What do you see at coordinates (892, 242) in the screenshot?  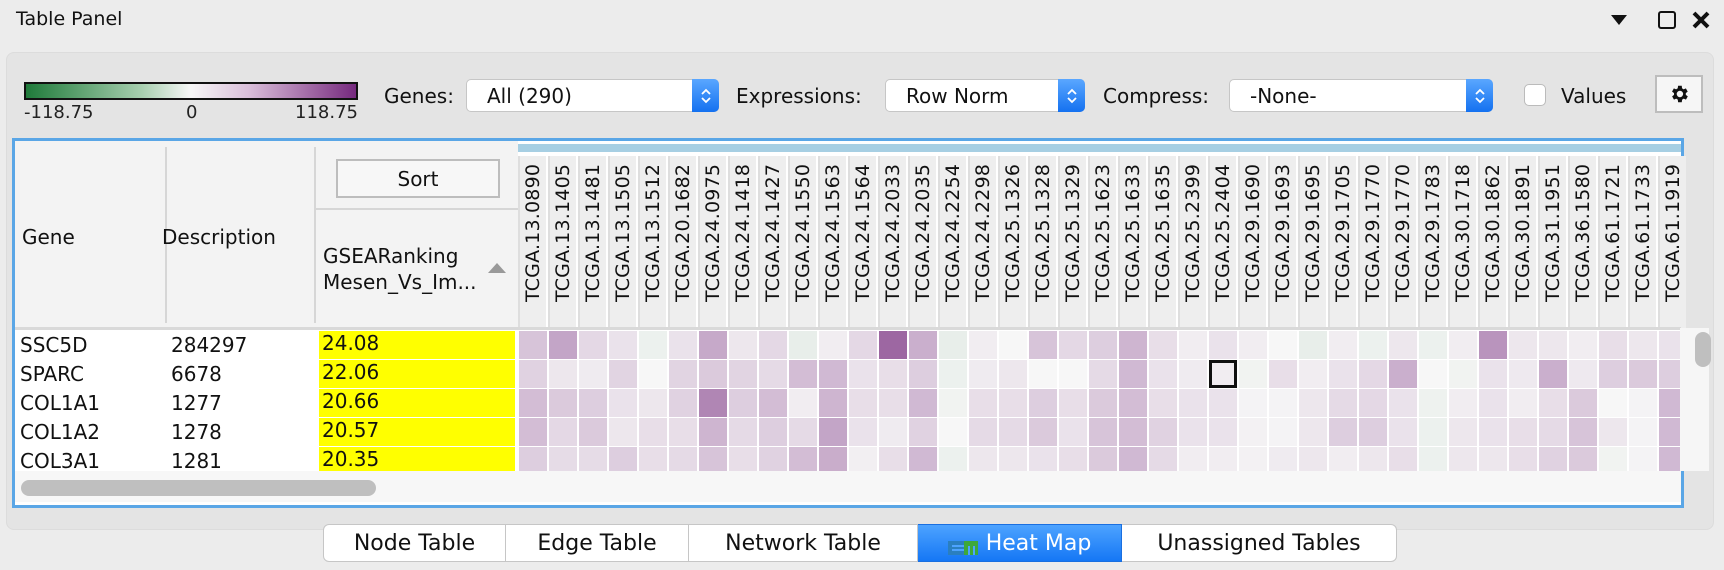 I see `sample-column-header: TCGA.24.2033` at bounding box center [892, 242].